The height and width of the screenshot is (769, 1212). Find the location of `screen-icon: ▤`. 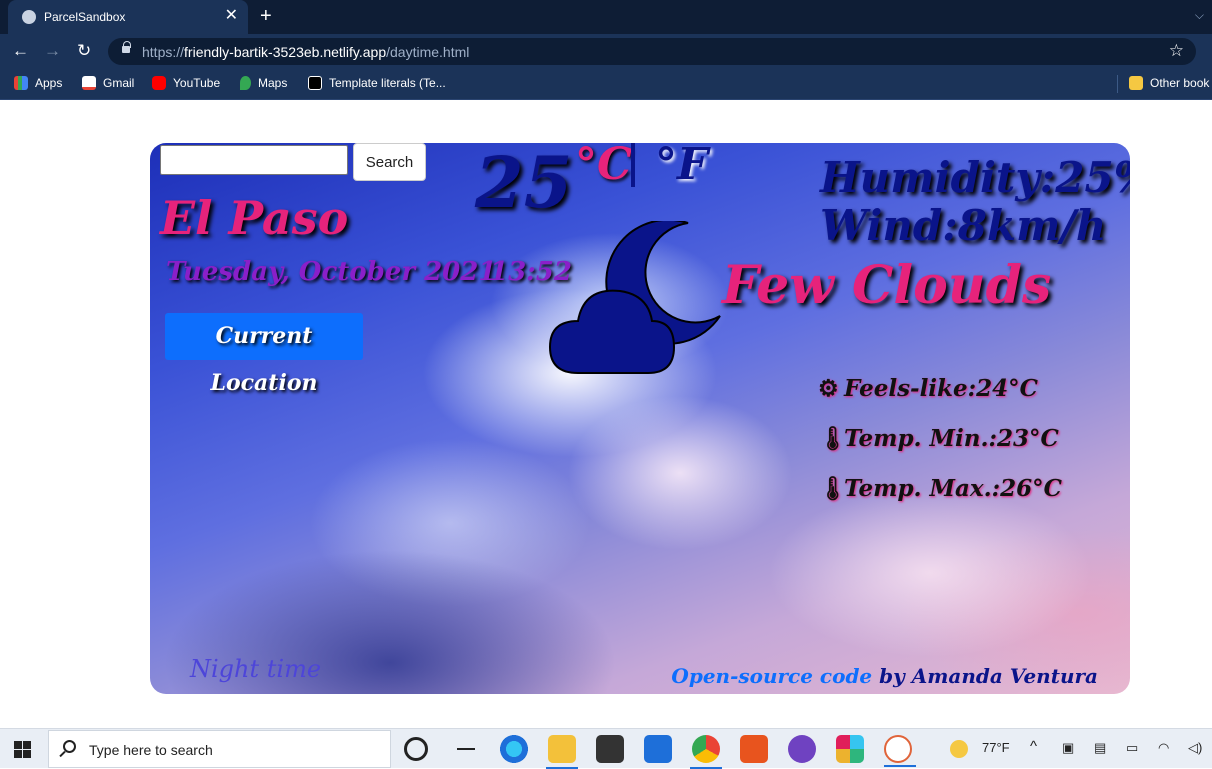

screen-icon: ▤ is located at coordinates (1100, 748).